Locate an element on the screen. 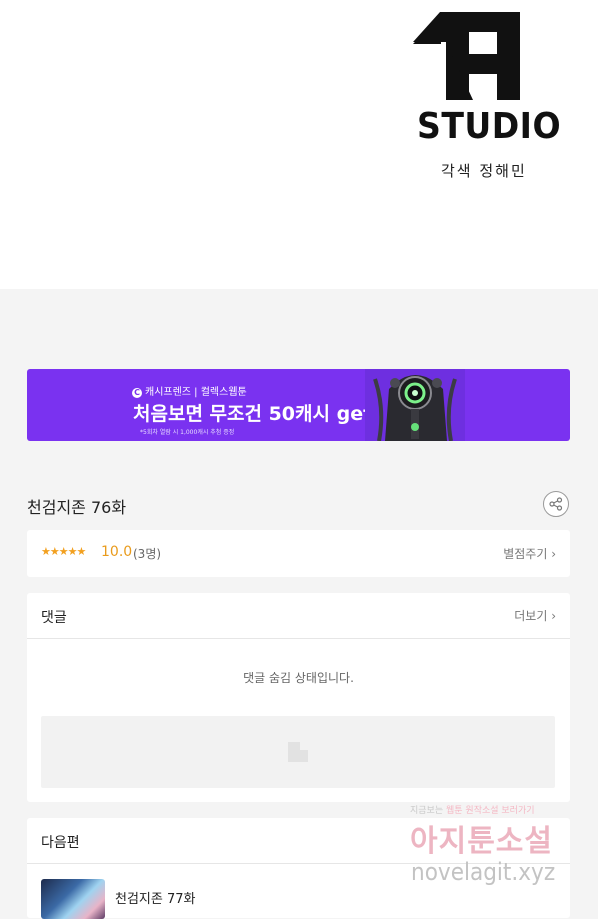 The height and width of the screenshot is (919, 598). watermark-brand: 아지툰소설 is located at coordinates (481, 841).